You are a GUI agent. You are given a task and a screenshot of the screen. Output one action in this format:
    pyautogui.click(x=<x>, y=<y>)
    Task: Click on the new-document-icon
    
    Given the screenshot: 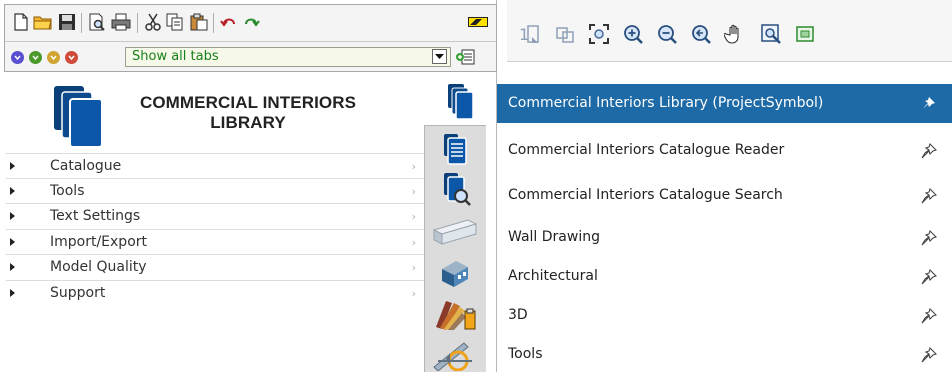 What is the action you would take?
    pyautogui.click(x=21, y=22)
    